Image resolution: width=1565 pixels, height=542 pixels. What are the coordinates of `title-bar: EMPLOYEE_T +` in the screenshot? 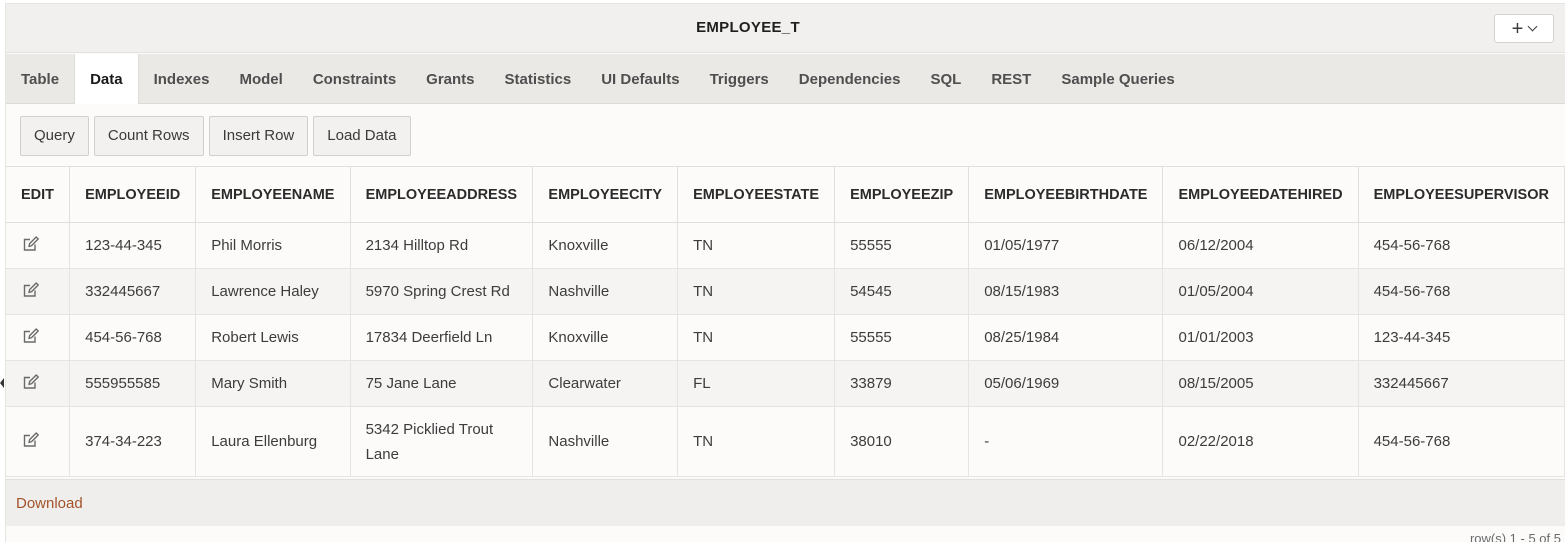 It's located at (785, 28).